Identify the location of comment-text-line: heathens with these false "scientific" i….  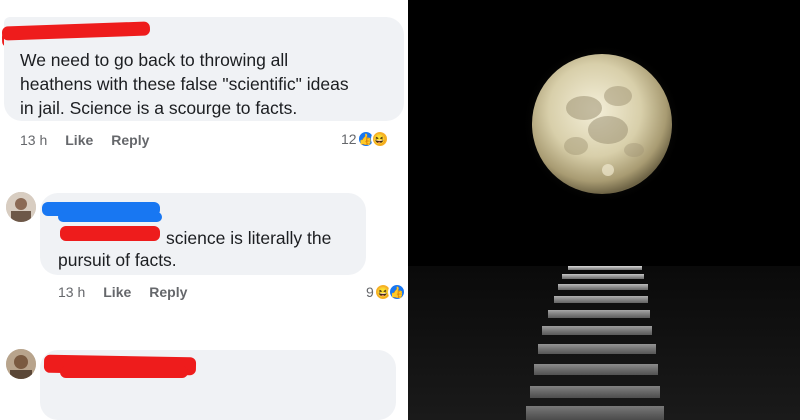
(184, 84).